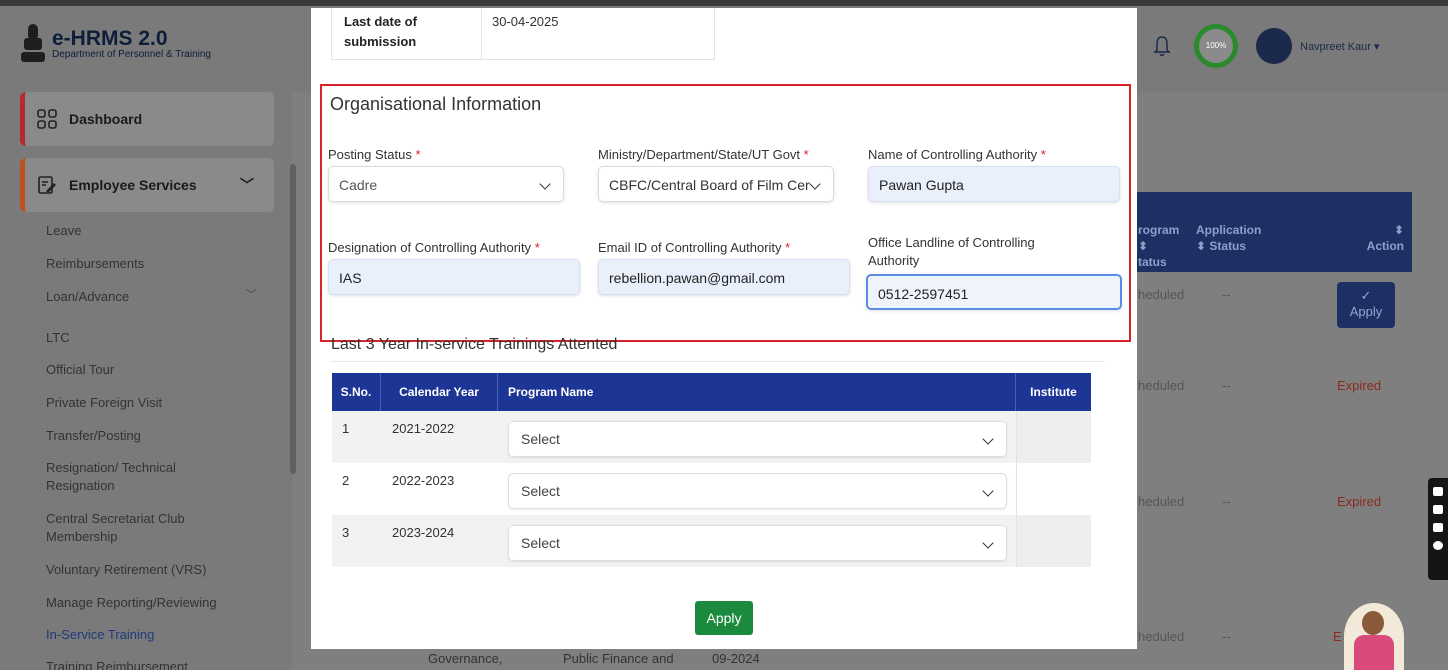 Image resolution: width=1448 pixels, height=670 pixels. What do you see at coordinates (694, 247) in the screenshot?
I see `field-label: Email ID of Controlling Authority *` at bounding box center [694, 247].